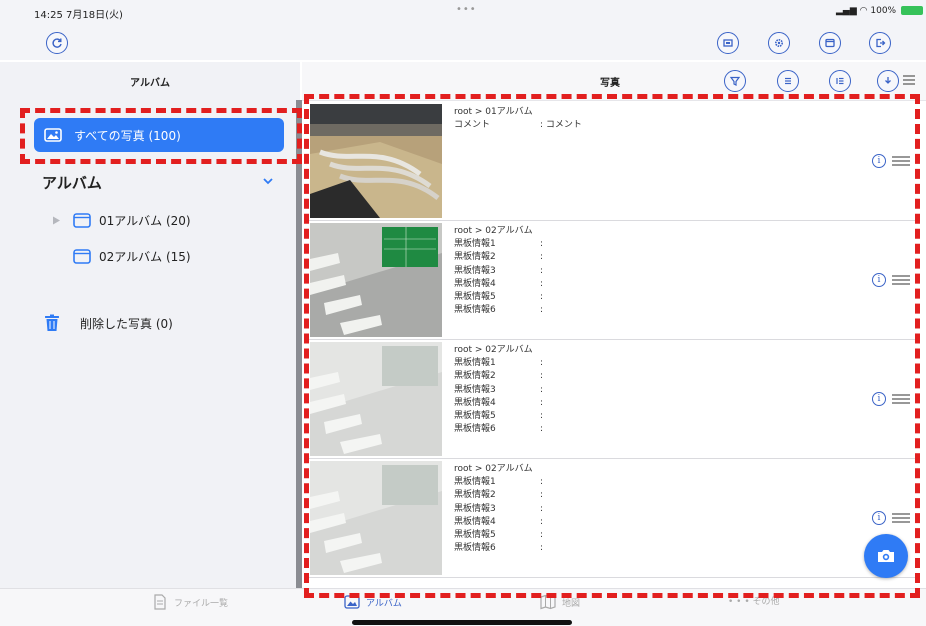 This screenshot has width=926, height=626. What do you see at coordinates (159, 135) in the screenshot?
I see `all-photos-item: すべての写真 (100)` at bounding box center [159, 135].